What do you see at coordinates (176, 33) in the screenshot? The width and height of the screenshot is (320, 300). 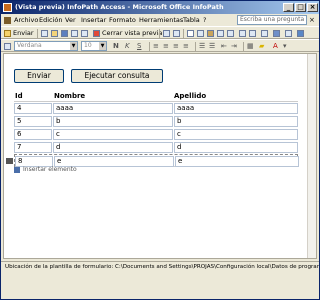 I see `spell-check-icon` at bounding box center [176, 33].